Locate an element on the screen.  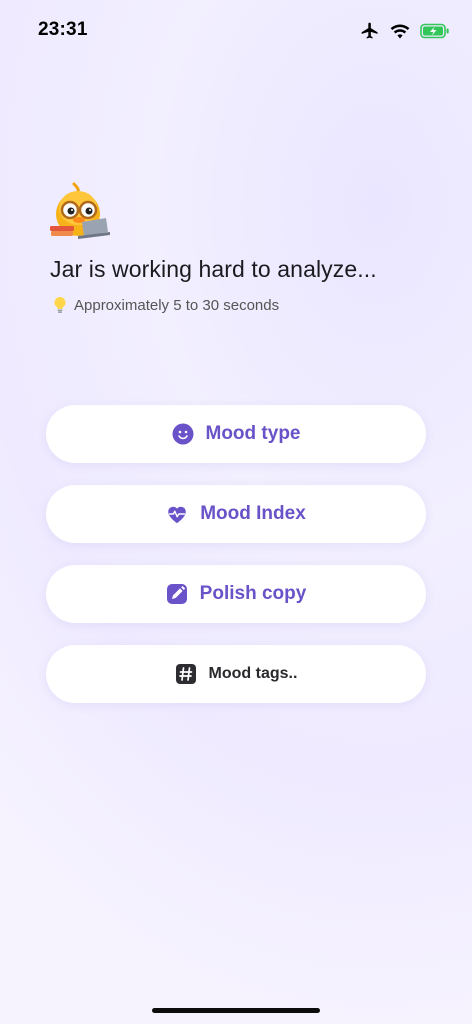
status-bar: 23:31 is located at coordinates (236, 30).